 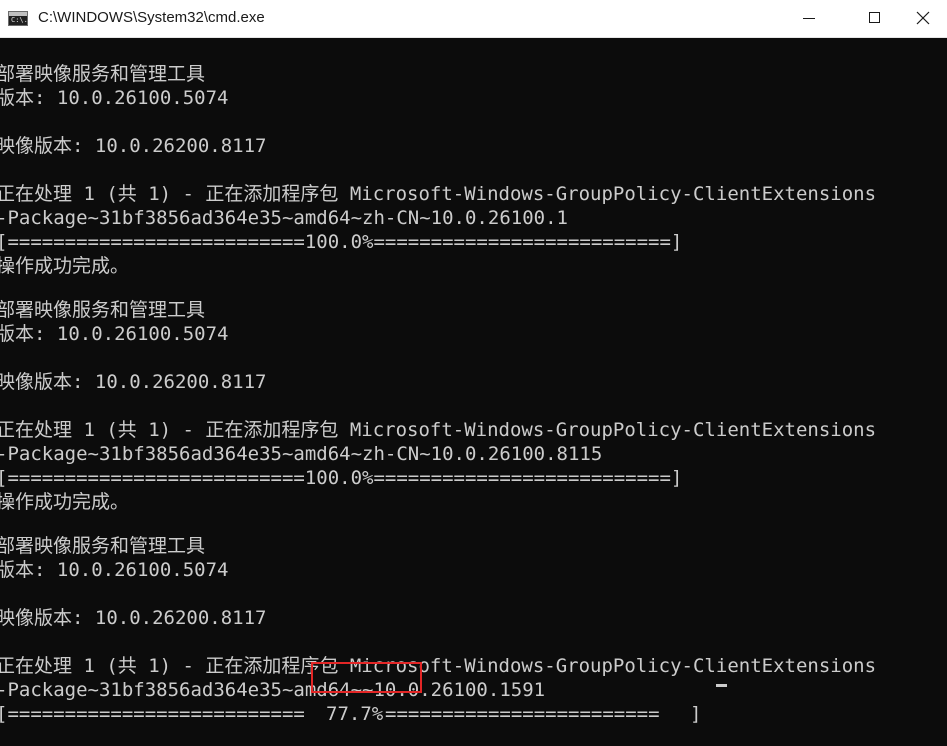 I want to click on maximize-icon, so click(x=874, y=17).